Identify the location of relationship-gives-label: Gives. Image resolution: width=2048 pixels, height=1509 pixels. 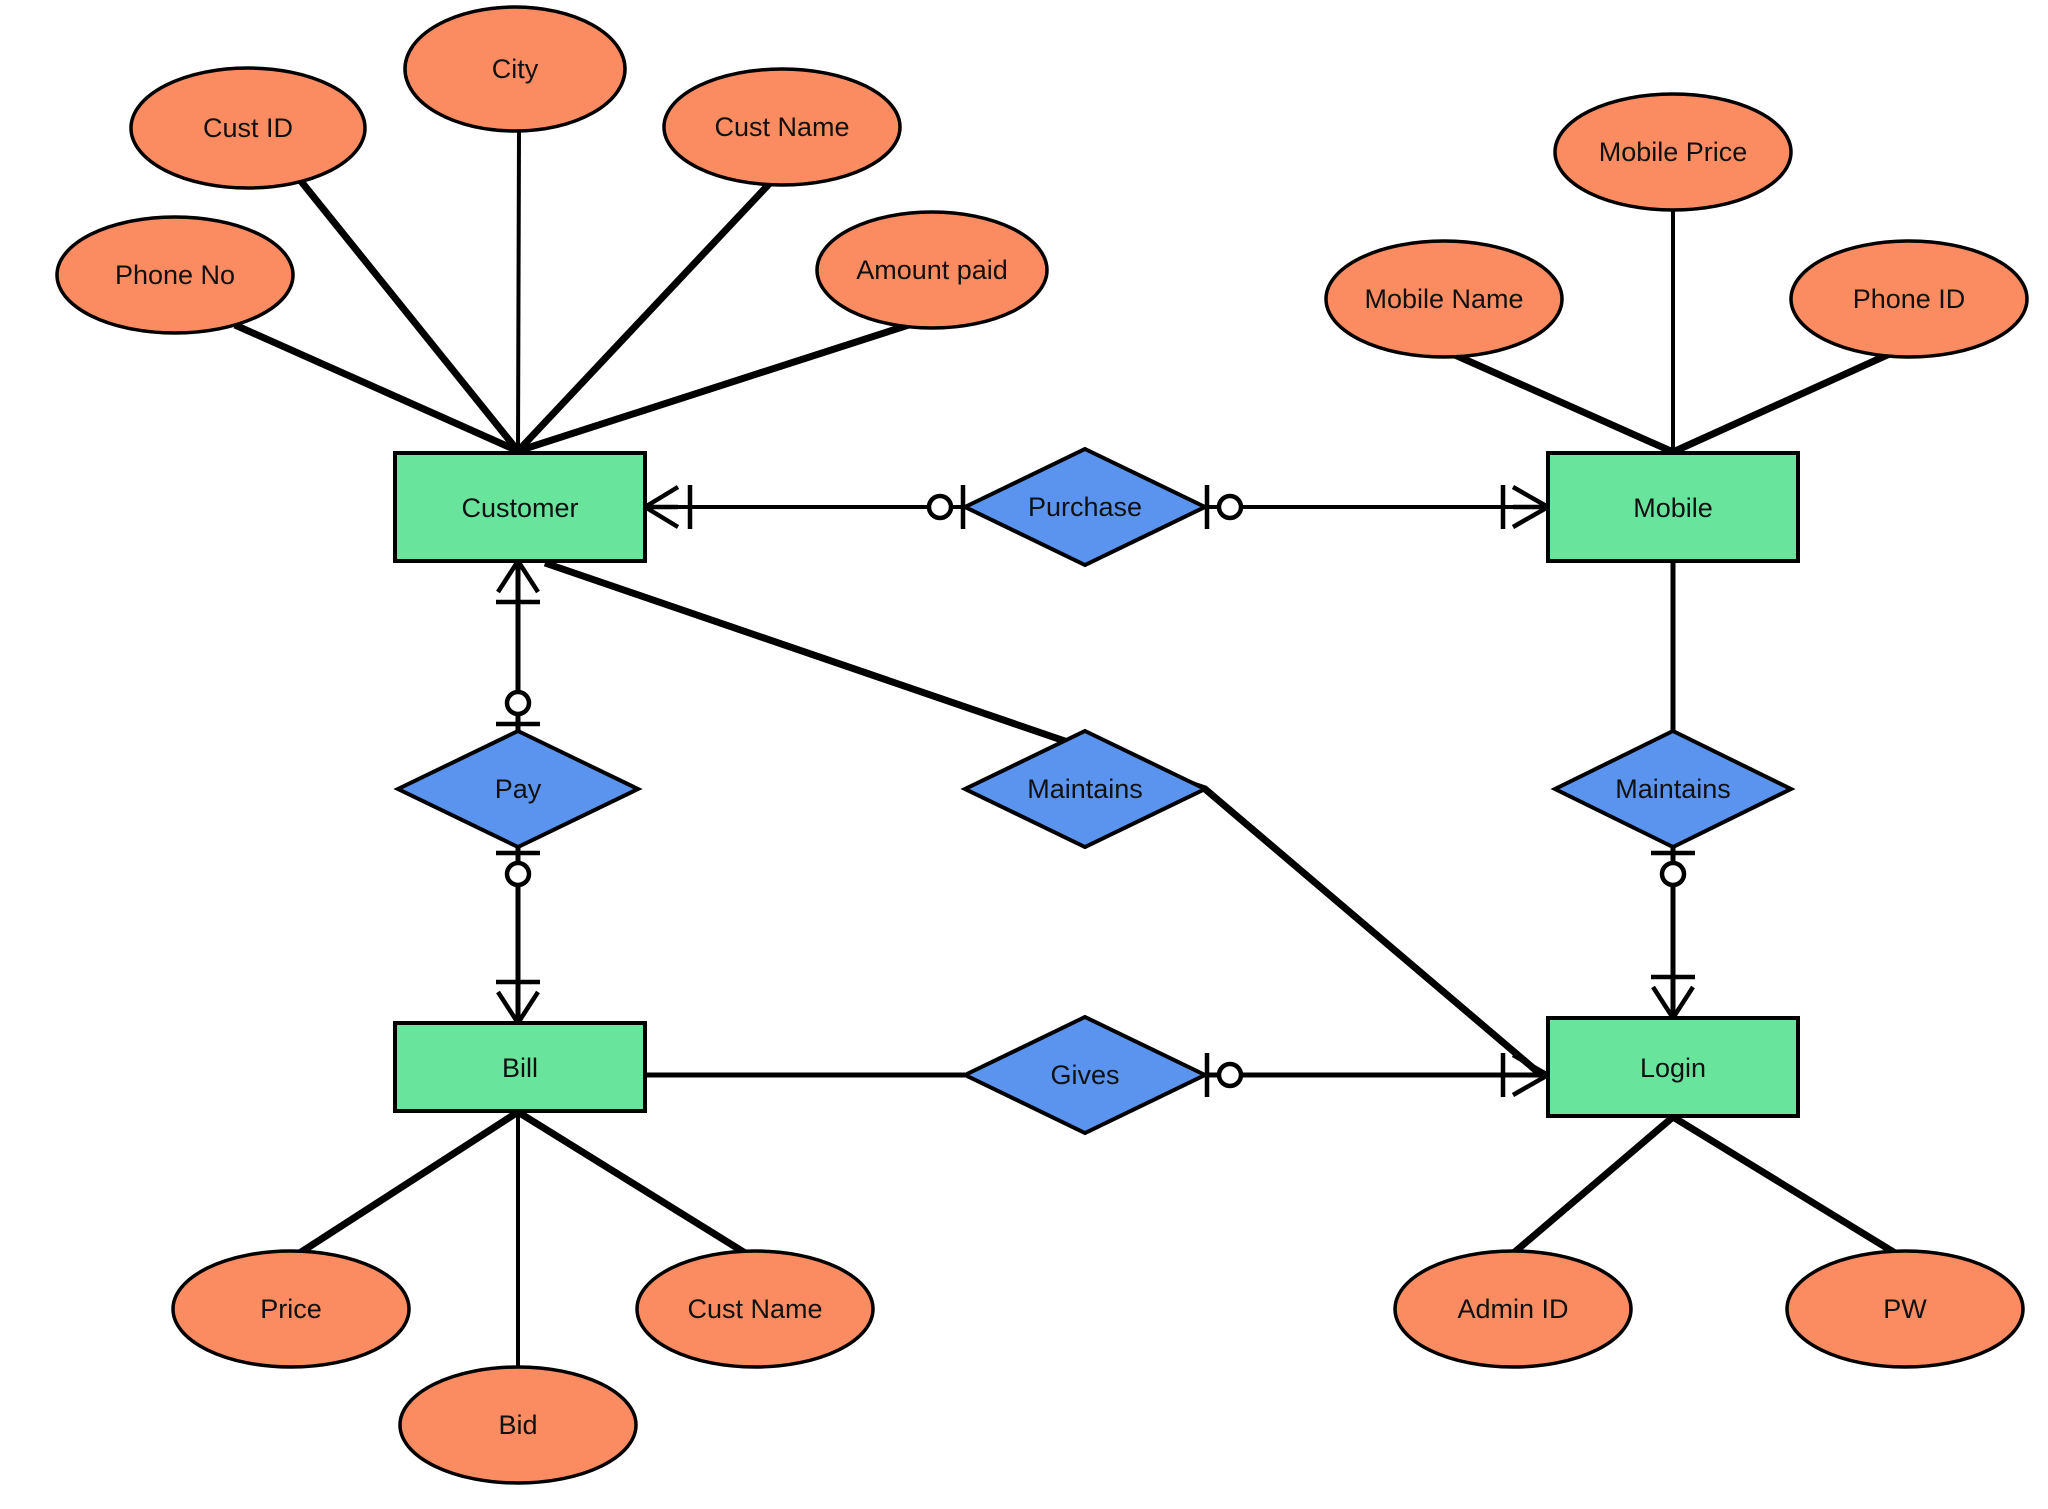
(1084, 1075).